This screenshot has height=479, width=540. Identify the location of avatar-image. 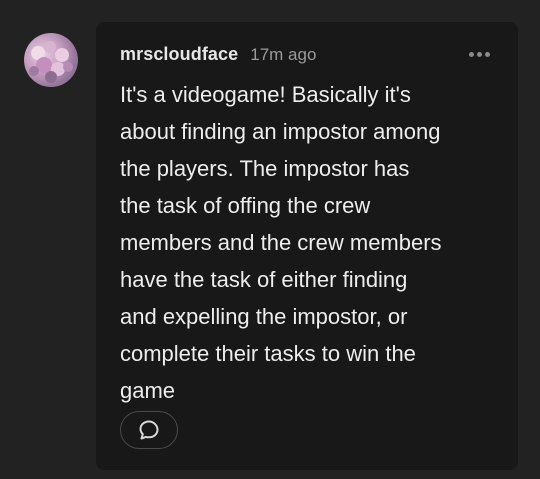
(51, 62).